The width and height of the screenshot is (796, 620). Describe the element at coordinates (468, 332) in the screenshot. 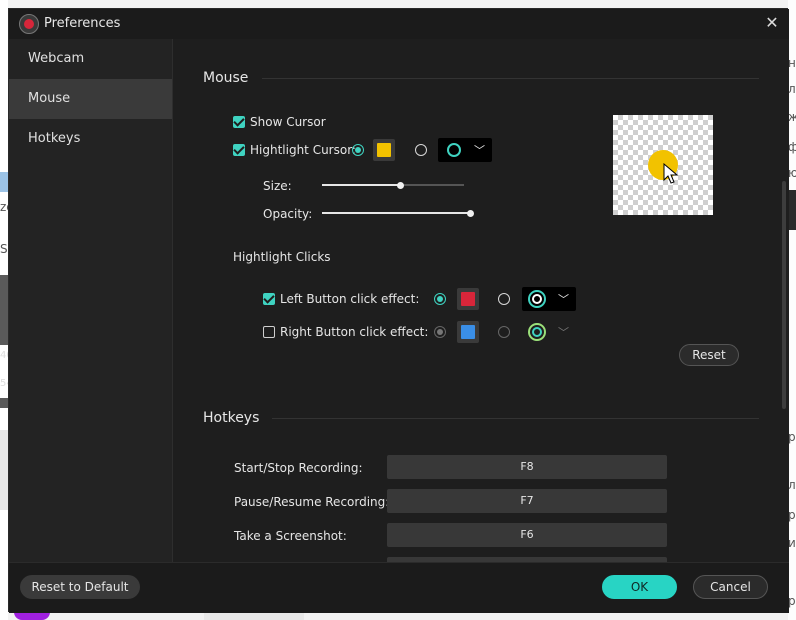

I see `right-click-color-picker` at that location.